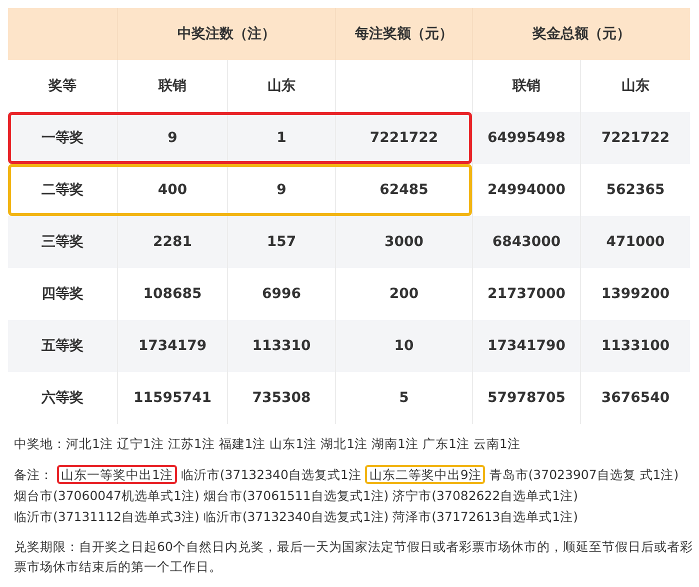 This screenshot has width=699, height=587. What do you see at coordinates (581, 34) in the screenshot?
I see `column-group-header: 奖金总额（元）` at bounding box center [581, 34].